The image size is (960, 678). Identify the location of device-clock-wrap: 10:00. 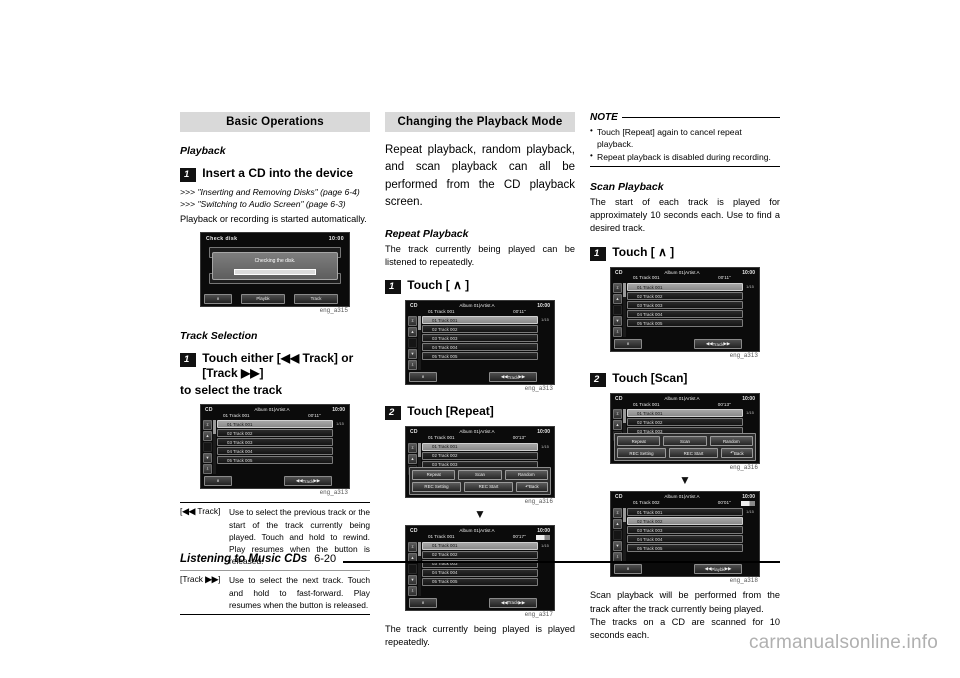
(539, 534).